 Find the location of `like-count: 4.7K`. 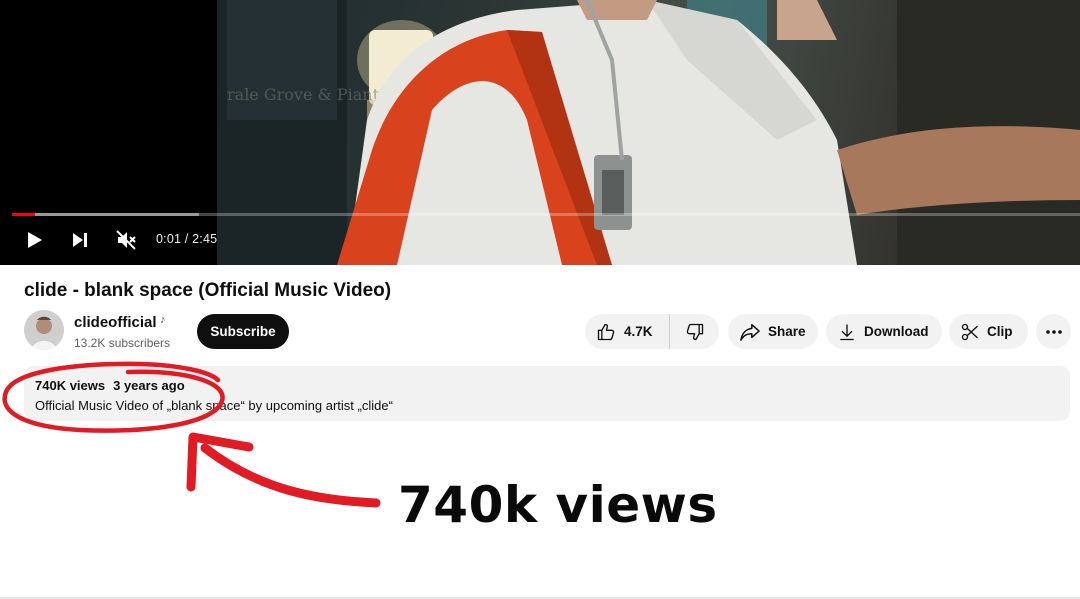

like-count: 4.7K is located at coordinates (638, 331).